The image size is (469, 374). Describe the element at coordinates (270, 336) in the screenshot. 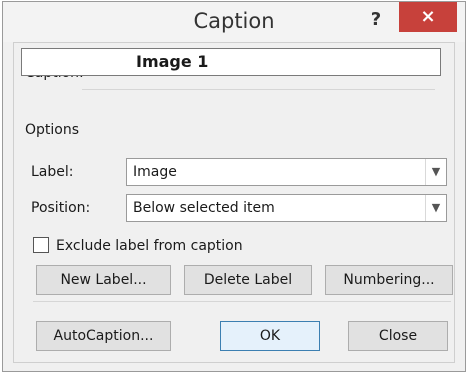

I see `ok-button: OK` at that location.